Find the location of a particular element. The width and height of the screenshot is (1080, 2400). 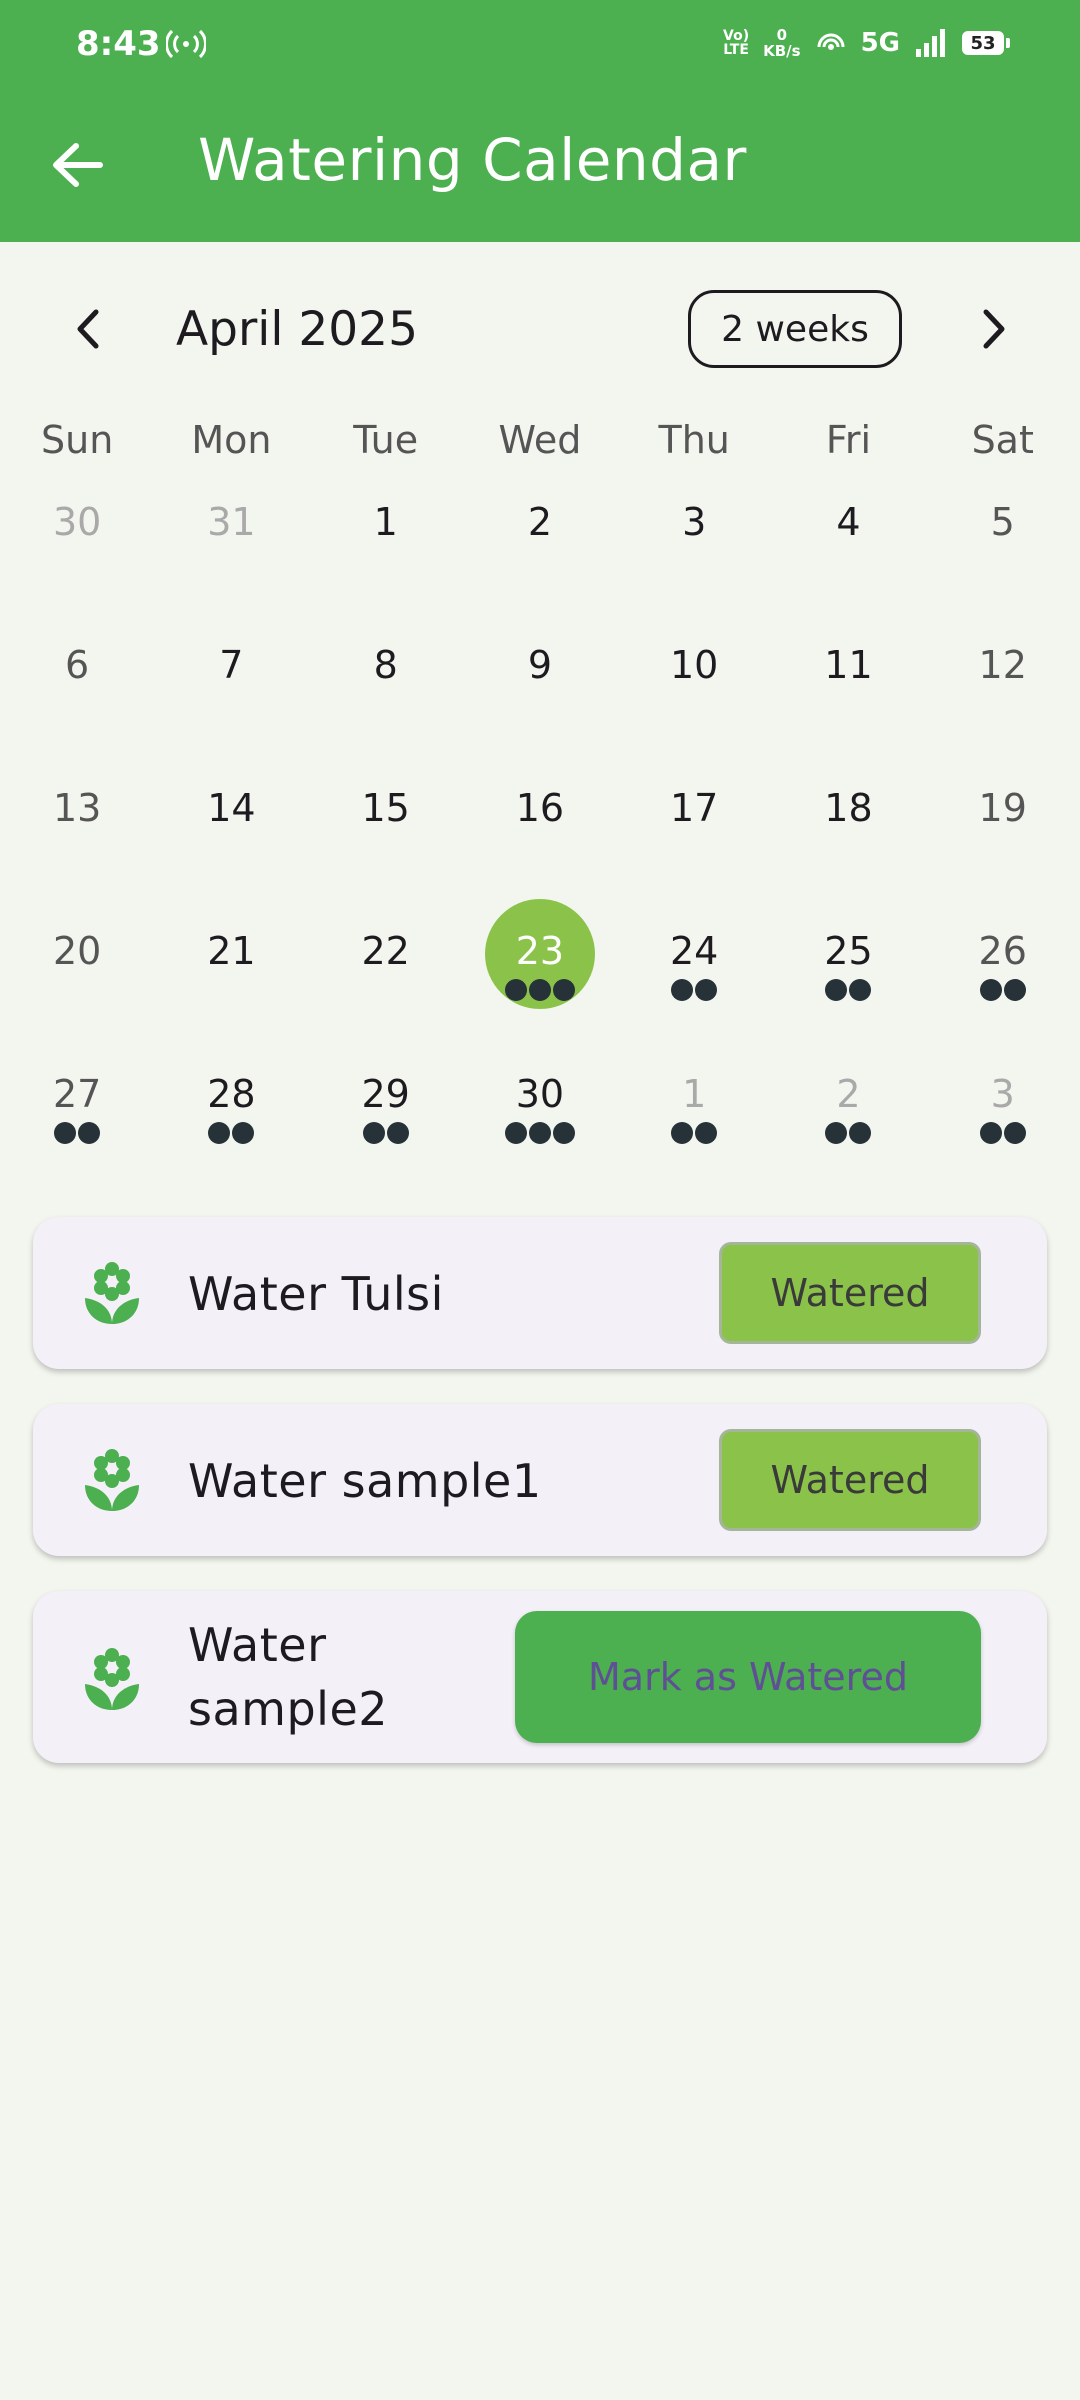

calendar-day: 18 is located at coordinates (848, 847).